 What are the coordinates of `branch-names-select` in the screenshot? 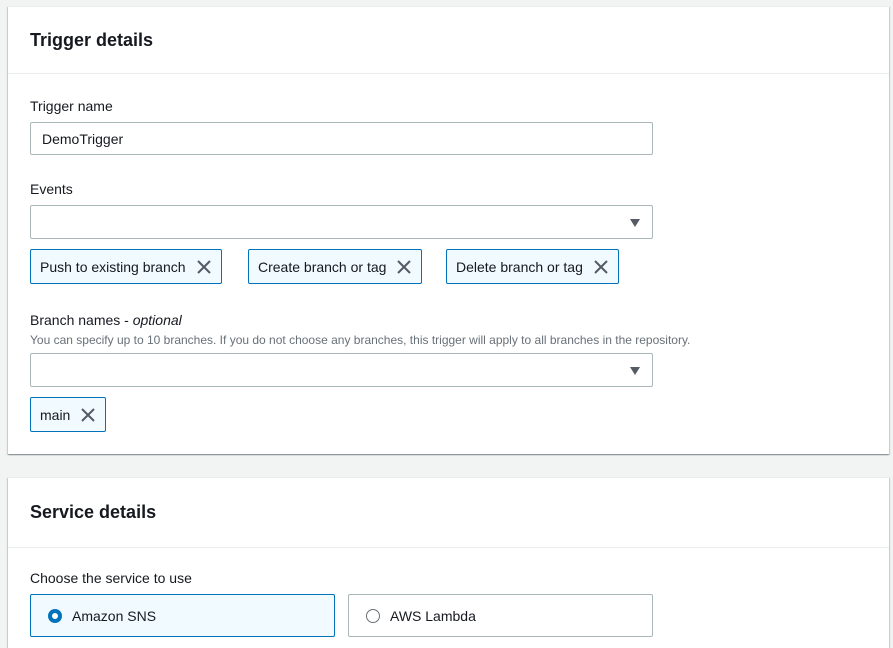 It's located at (341, 370).